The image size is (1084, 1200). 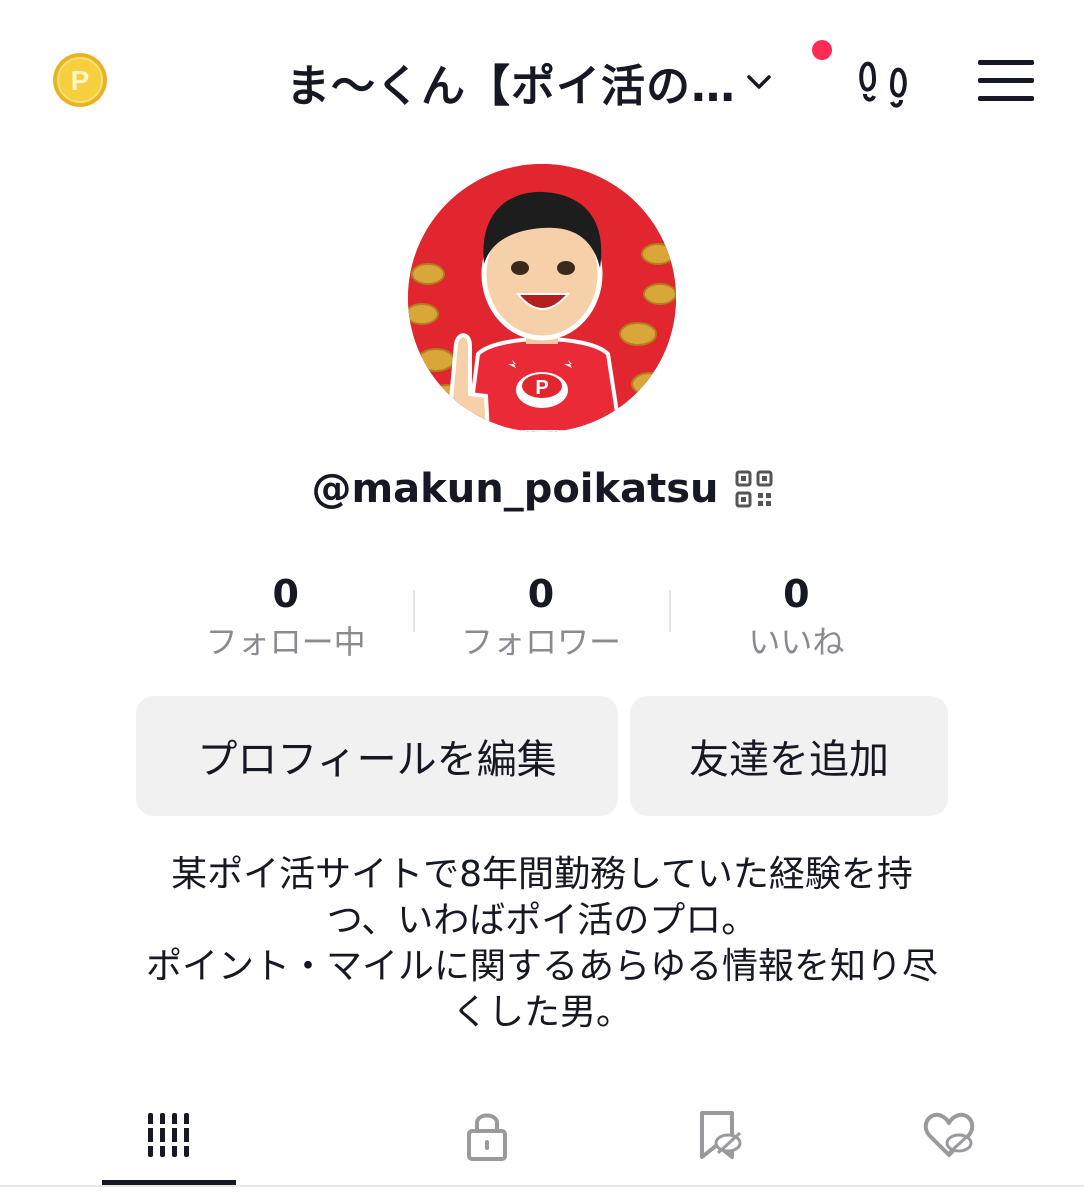 What do you see at coordinates (822, 50) in the screenshot?
I see `notification-dot` at bounding box center [822, 50].